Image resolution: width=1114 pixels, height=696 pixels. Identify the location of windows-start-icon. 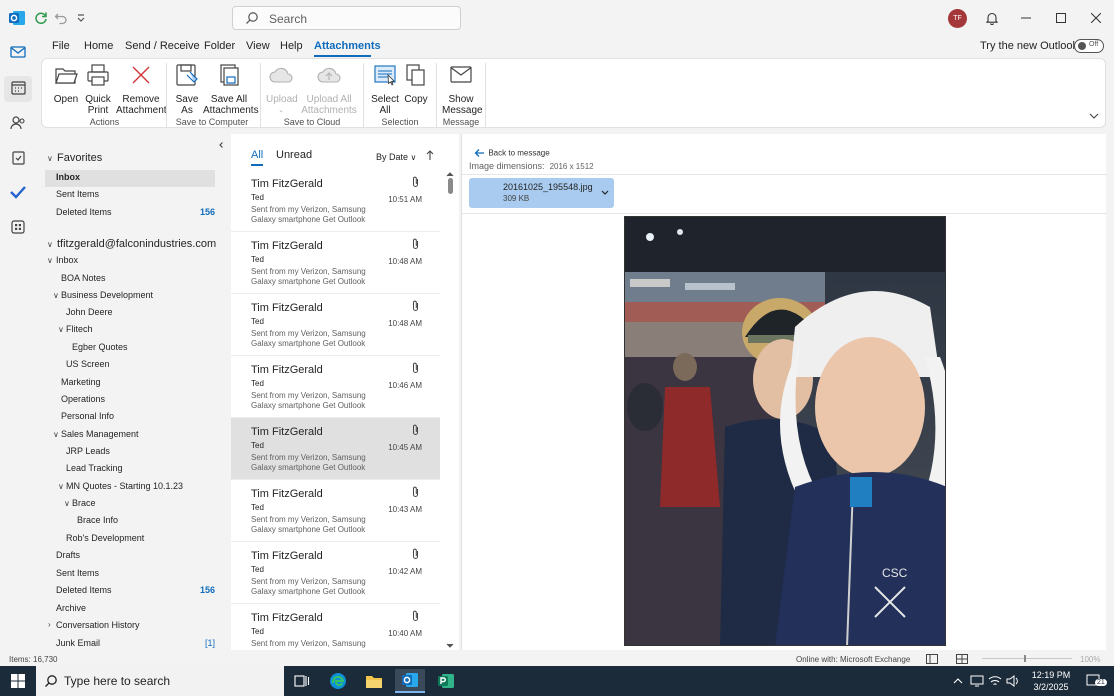
(18, 681).